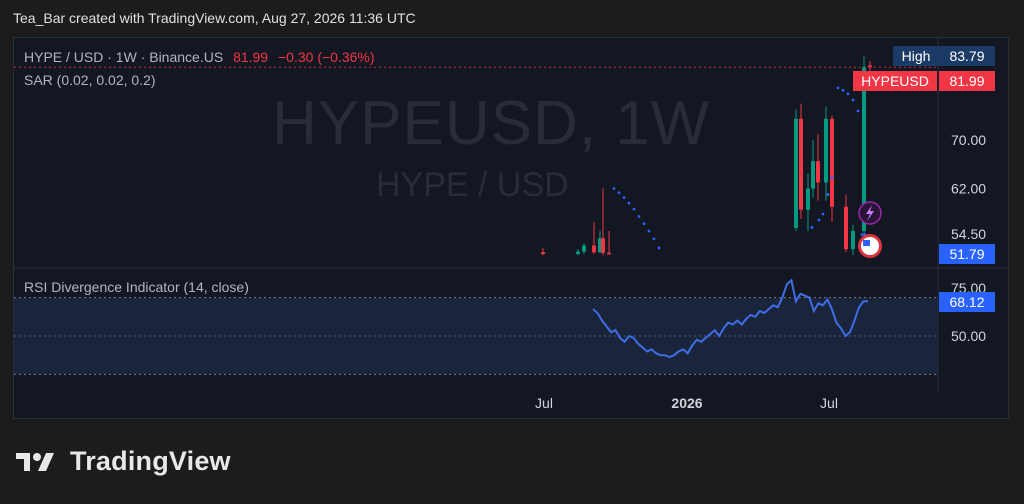  I want to click on price-tick-label: 54.50, so click(968, 234).